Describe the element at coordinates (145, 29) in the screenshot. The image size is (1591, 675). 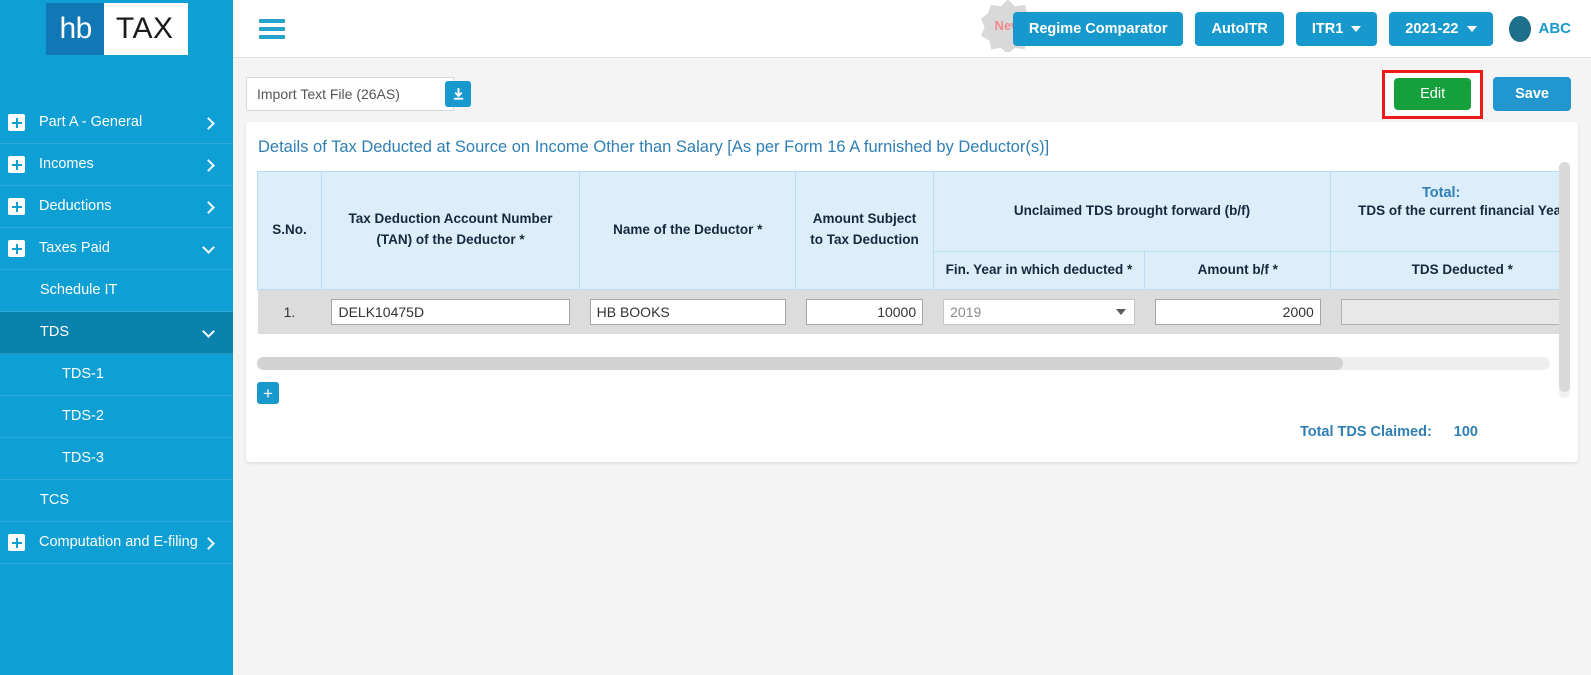
I see `logo-tax-text: TAX` at that location.